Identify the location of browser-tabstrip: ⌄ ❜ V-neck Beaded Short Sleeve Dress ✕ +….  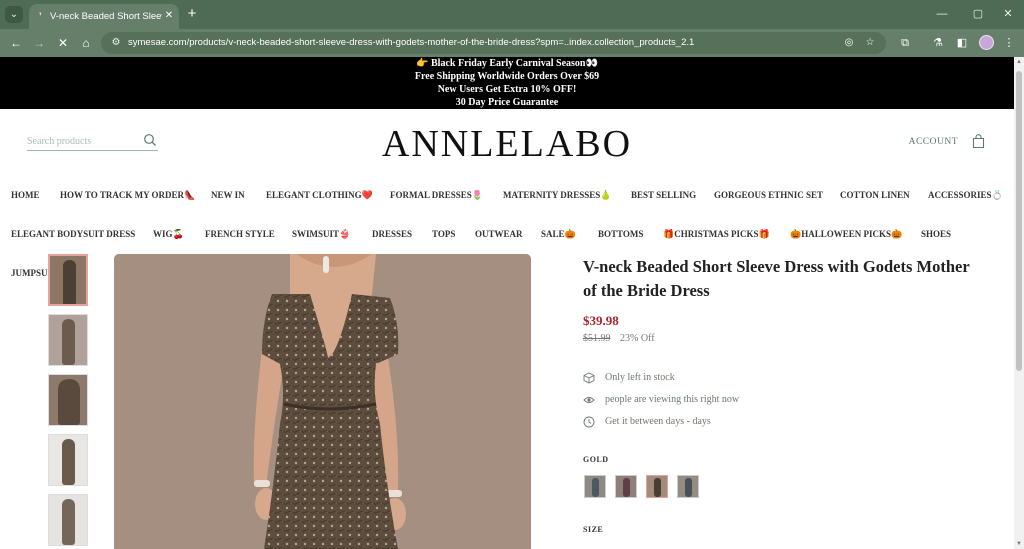
(512, 14).